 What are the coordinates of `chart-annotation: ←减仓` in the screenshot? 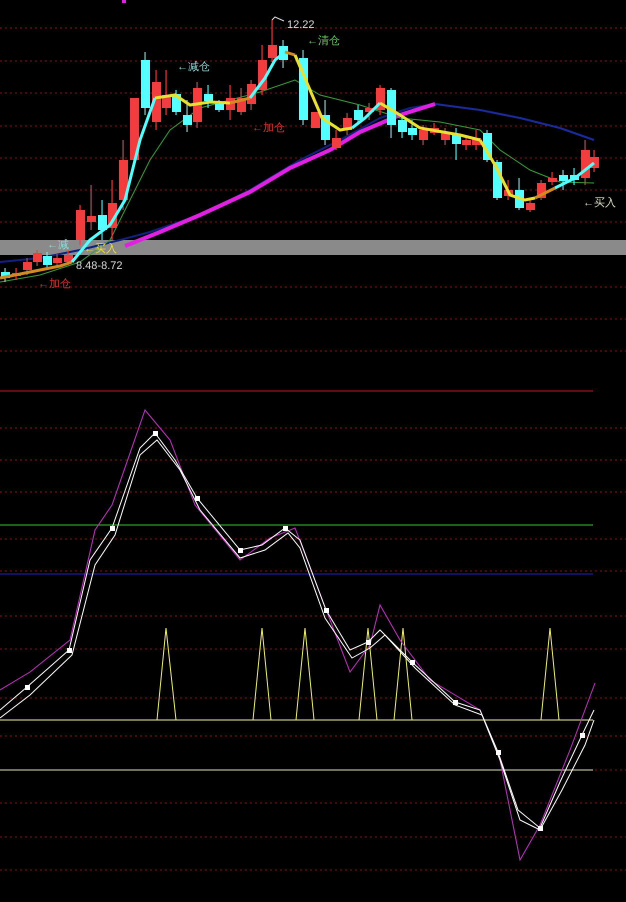 It's located at (193, 67).